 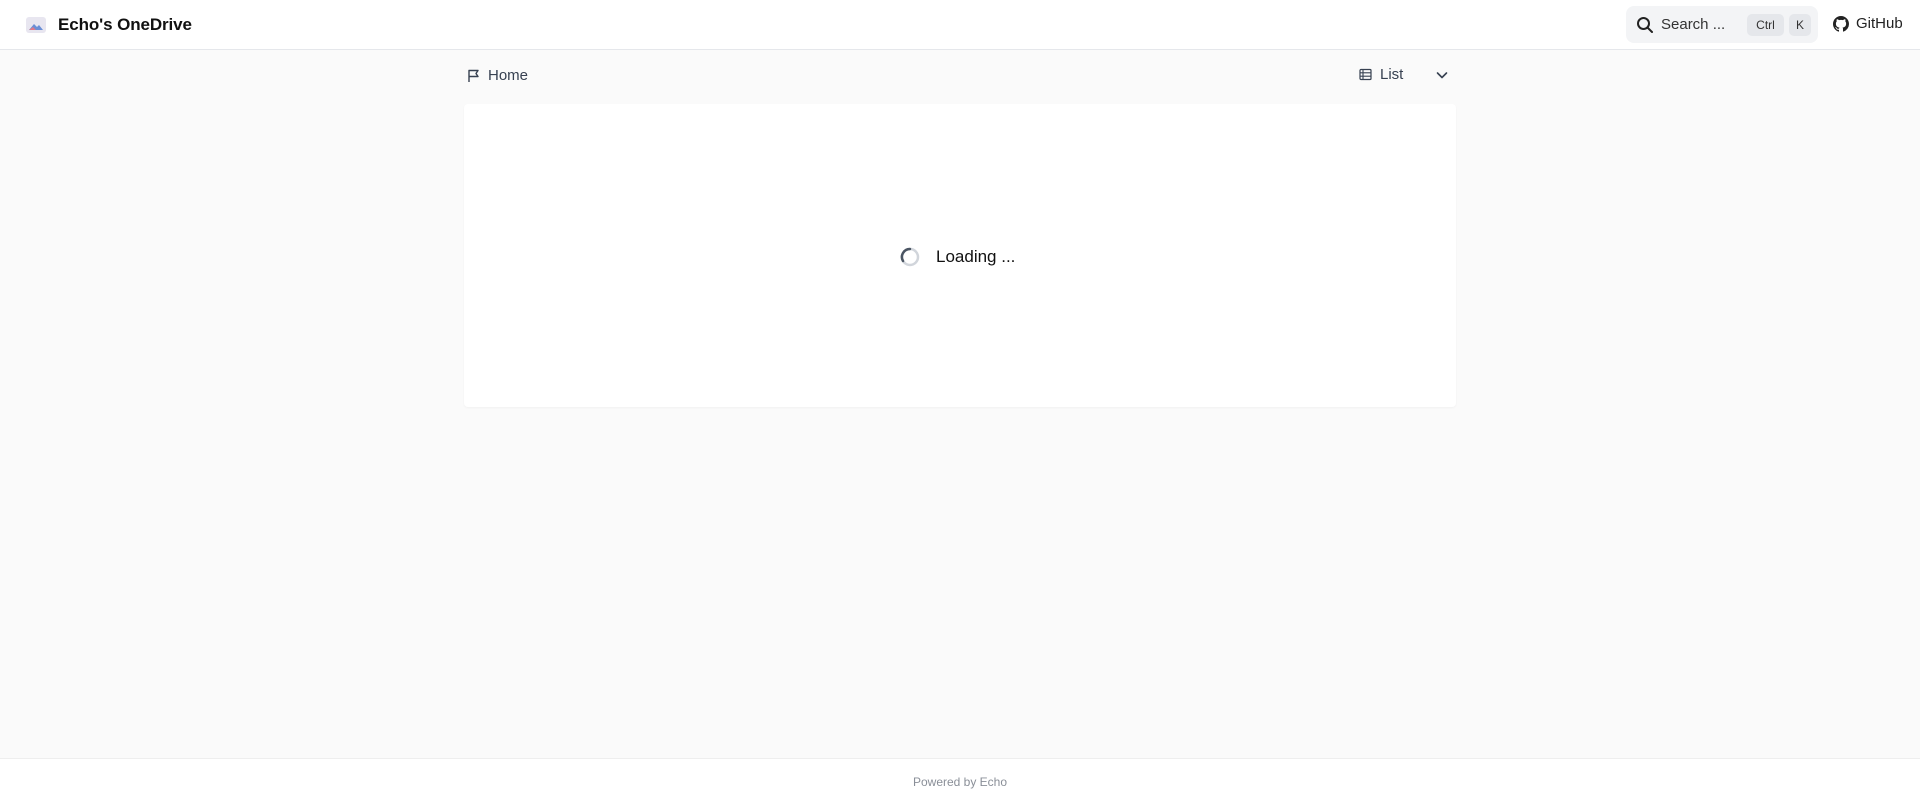 I want to click on github-link: GitHub, so click(x=1868, y=23).